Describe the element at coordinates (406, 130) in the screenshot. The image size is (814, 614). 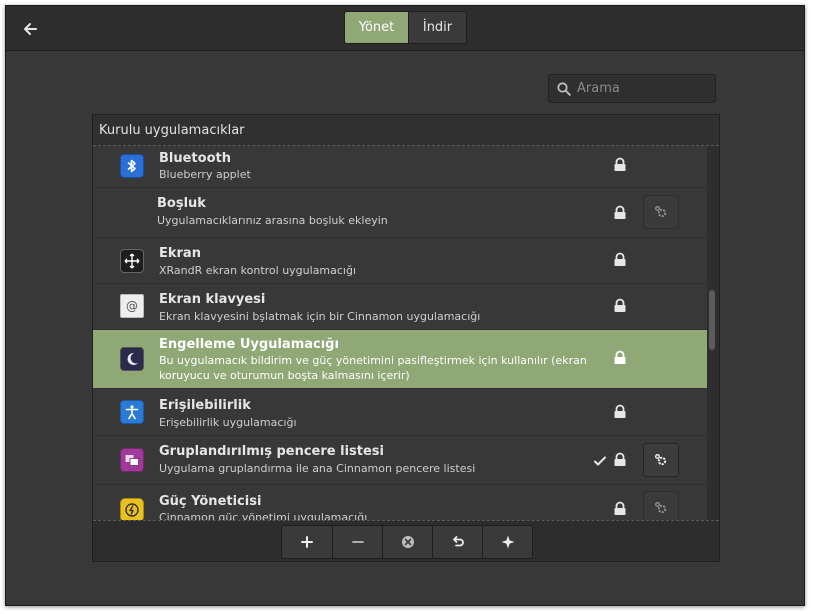
I see `panel-title: Kurulu uygulamacıklar` at that location.